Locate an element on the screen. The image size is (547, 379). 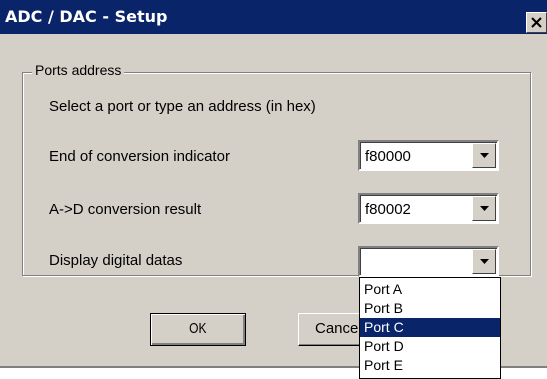
dropdown-option-port-c: Port C is located at coordinates (430, 327).